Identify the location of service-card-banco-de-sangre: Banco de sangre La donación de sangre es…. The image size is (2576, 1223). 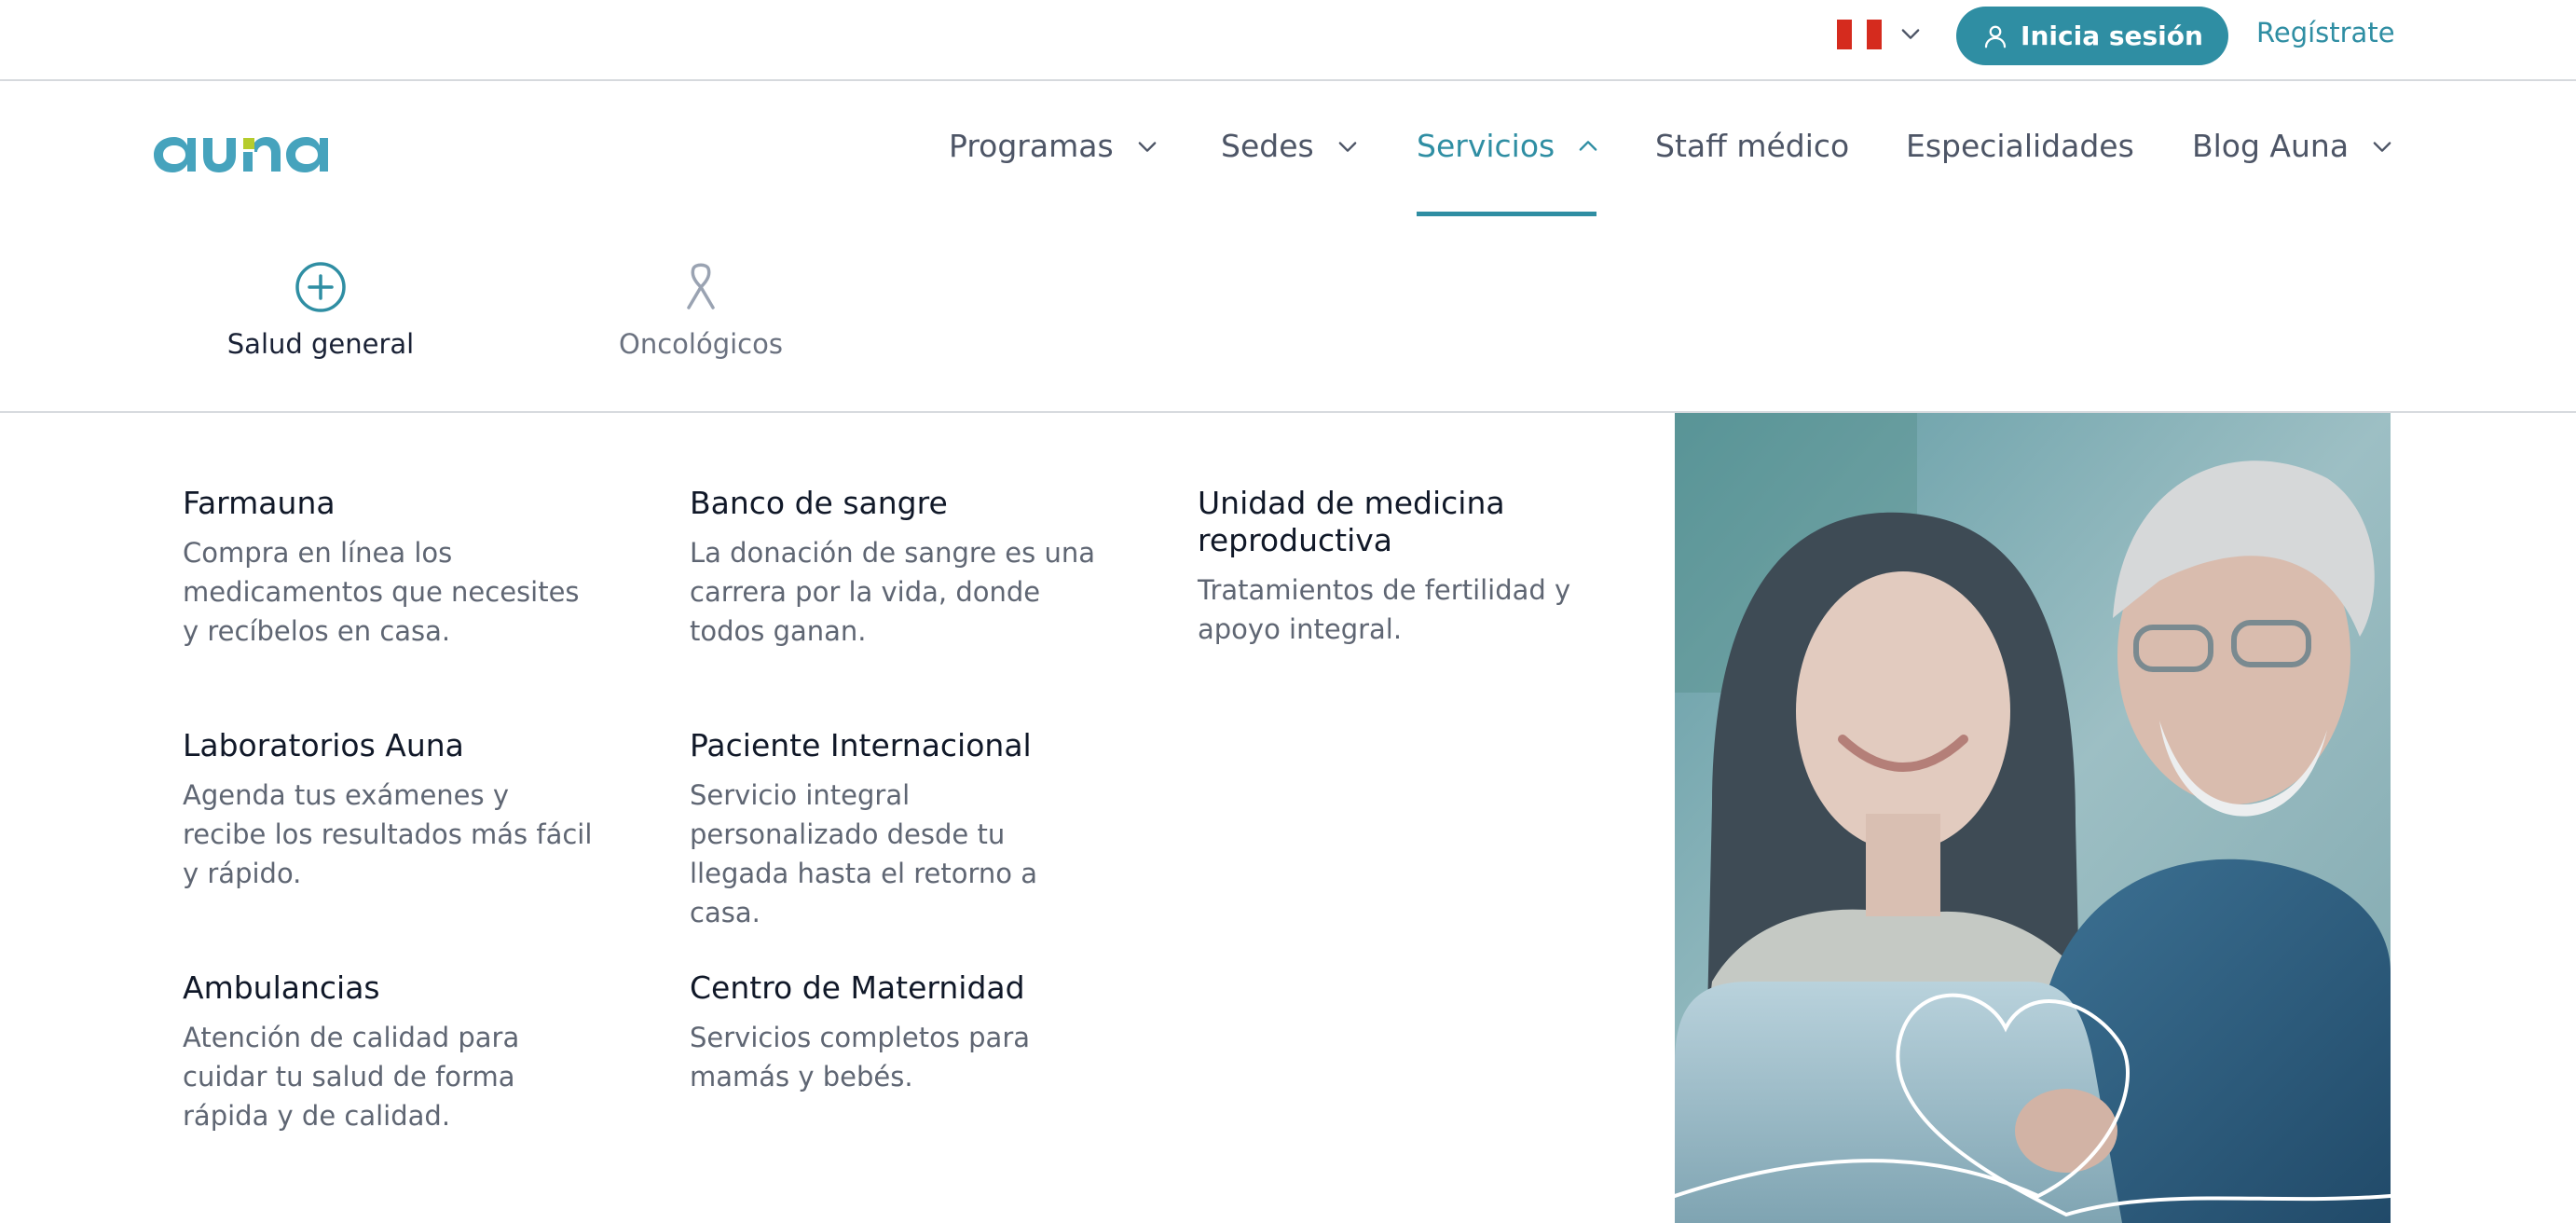
(895, 568).